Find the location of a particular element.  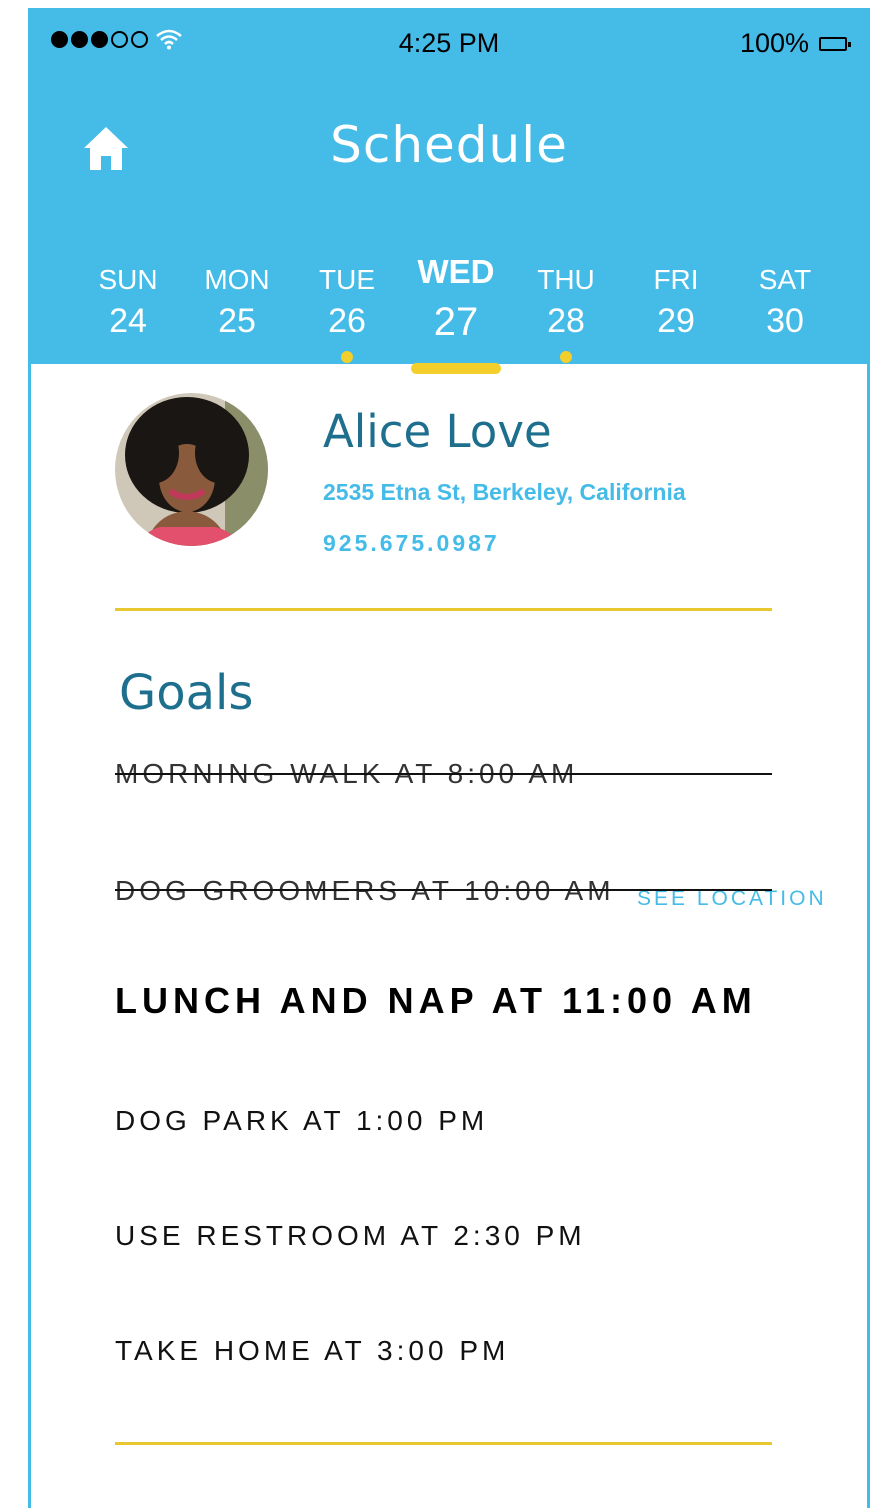

day-name: FRI is located at coordinates (676, 279).